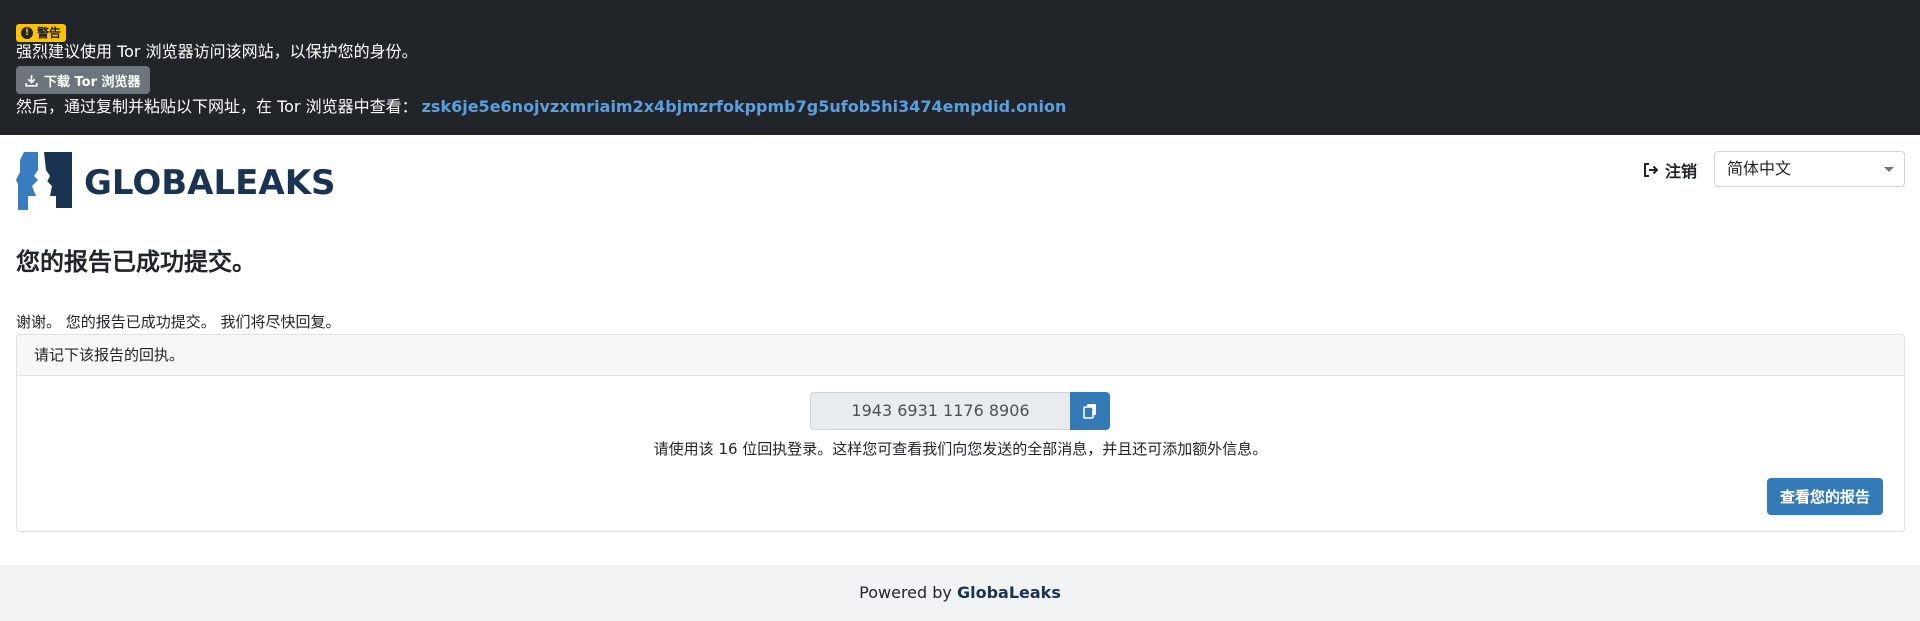 This screenshot has height=621, width=1920. I want to click on copy-icon, so click(1089, 411).